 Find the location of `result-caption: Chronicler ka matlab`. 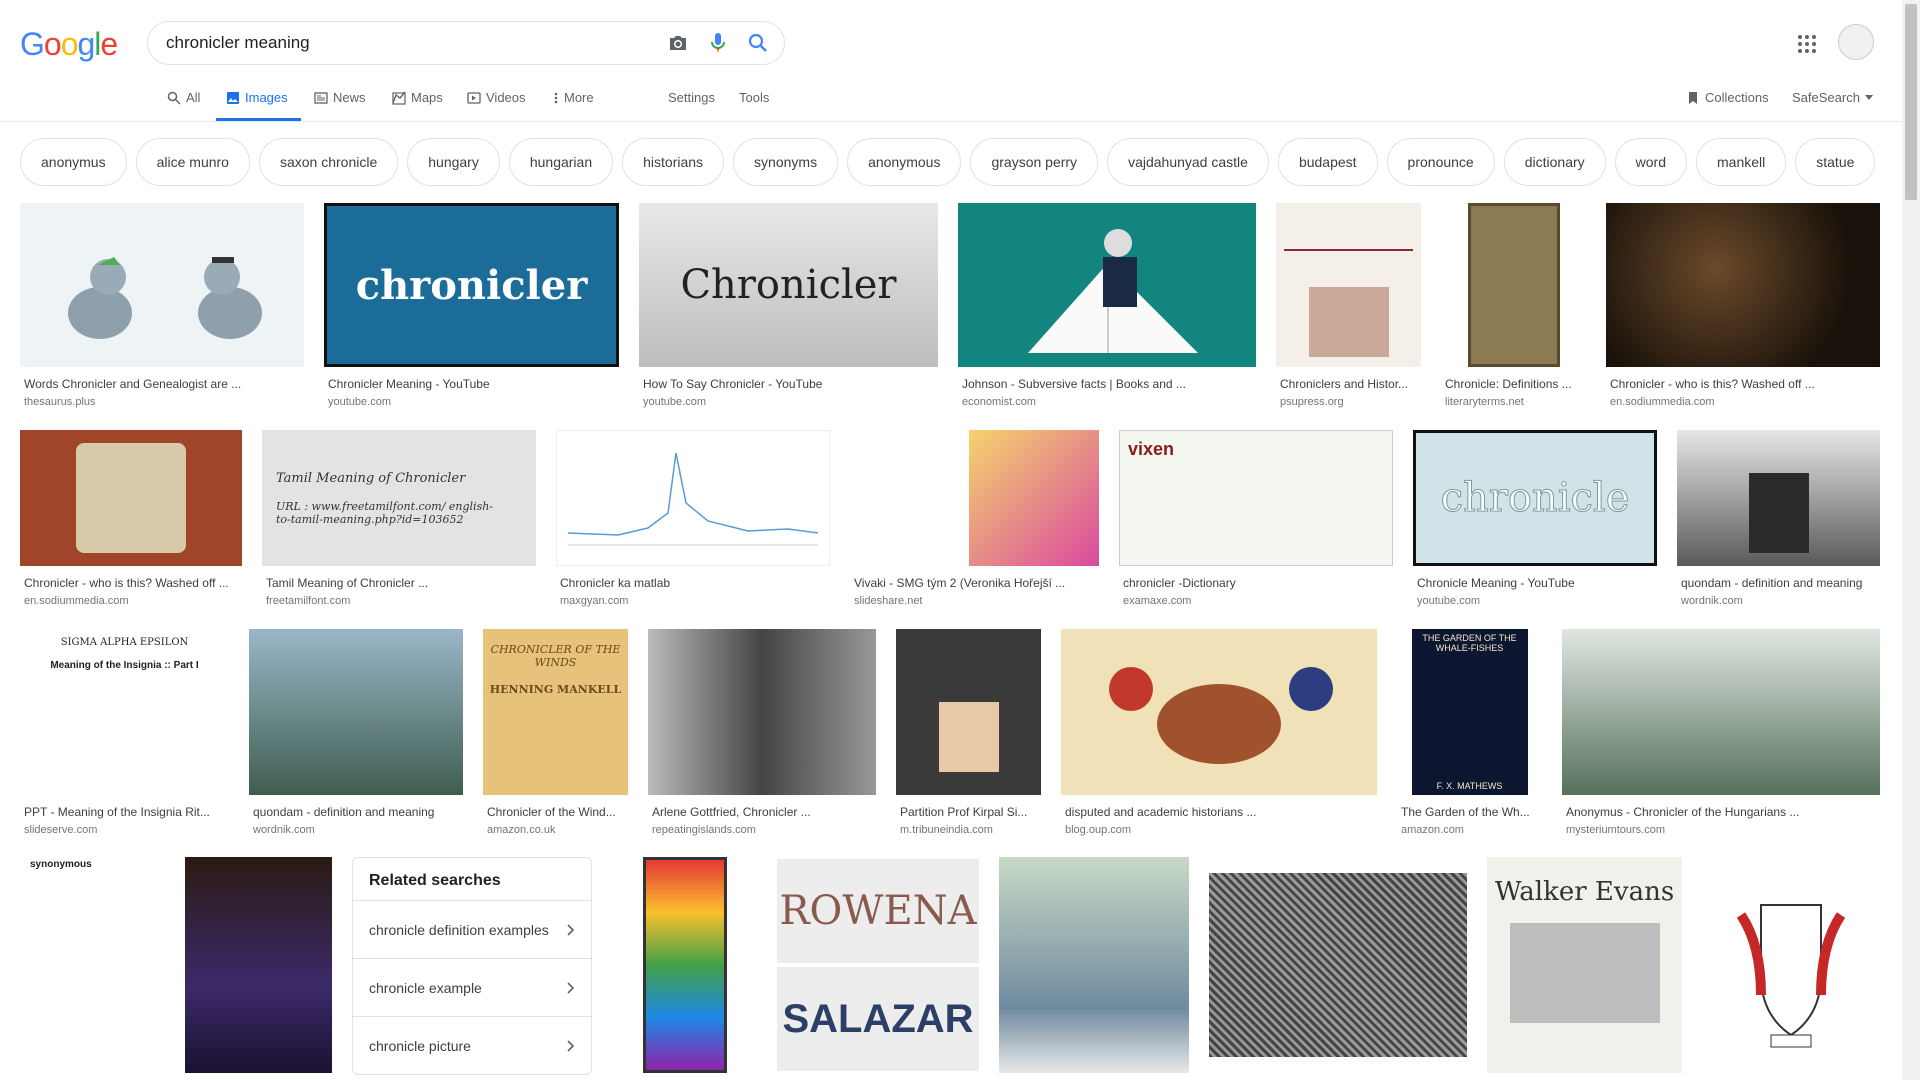

result-caption: Chronicler ka matlab is located at coordinates (693, 583).